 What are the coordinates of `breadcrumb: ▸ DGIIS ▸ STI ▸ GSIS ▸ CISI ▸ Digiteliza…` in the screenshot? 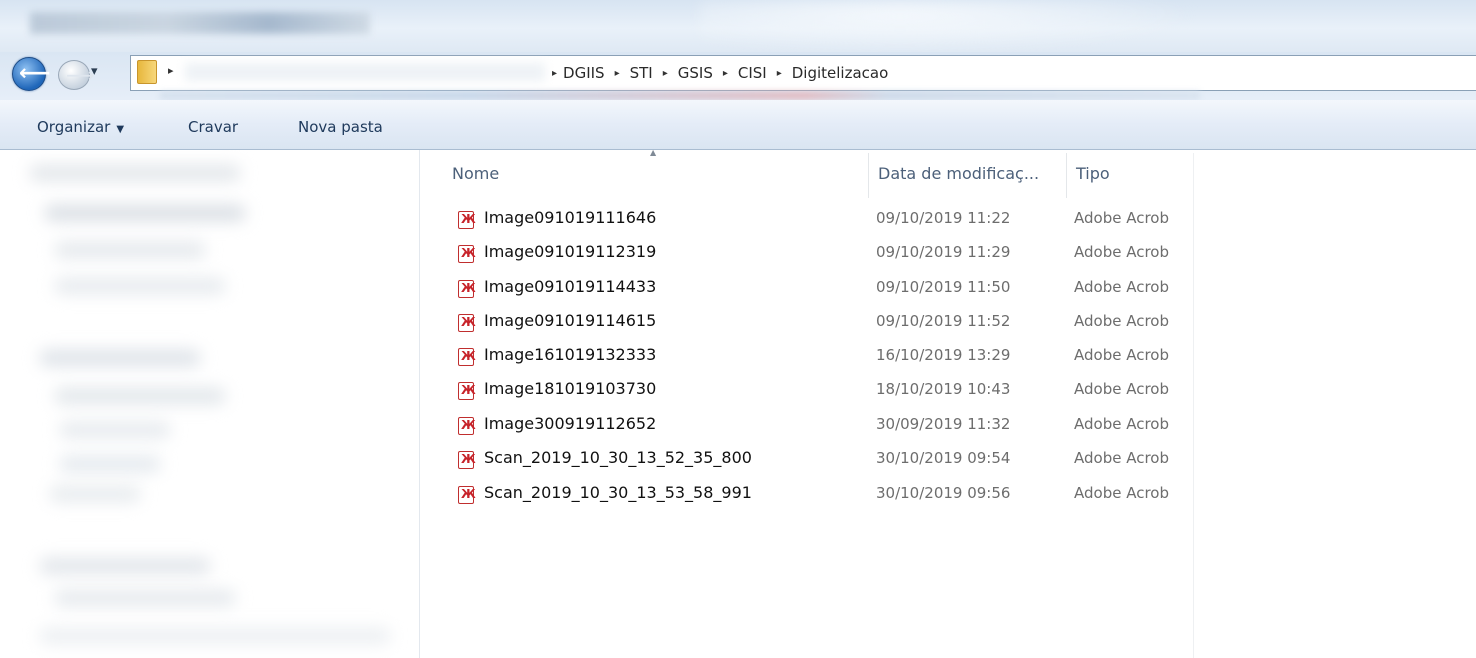 It's located at (720, 73).